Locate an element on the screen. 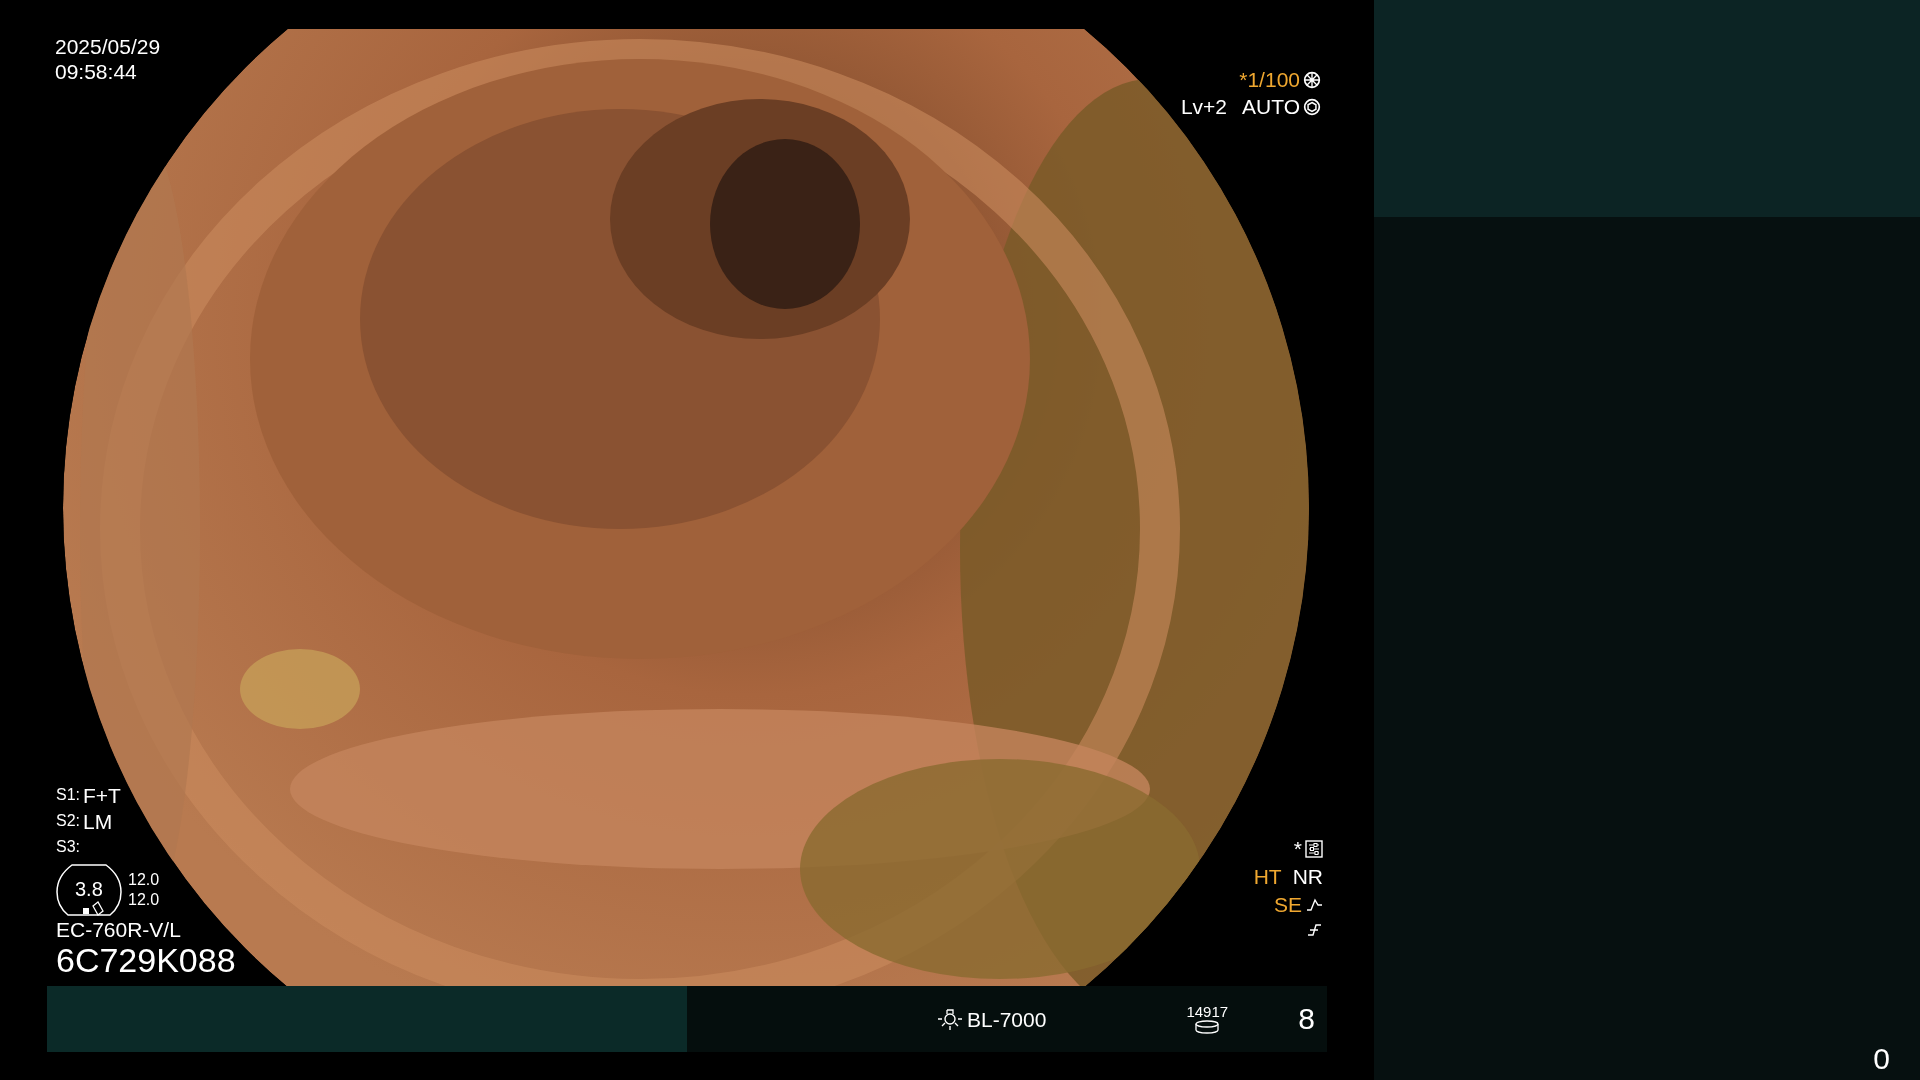 Image resolution: width=1920 pixels, height=1080 pixels. iris-icon is located at coordinates (1312, 106).